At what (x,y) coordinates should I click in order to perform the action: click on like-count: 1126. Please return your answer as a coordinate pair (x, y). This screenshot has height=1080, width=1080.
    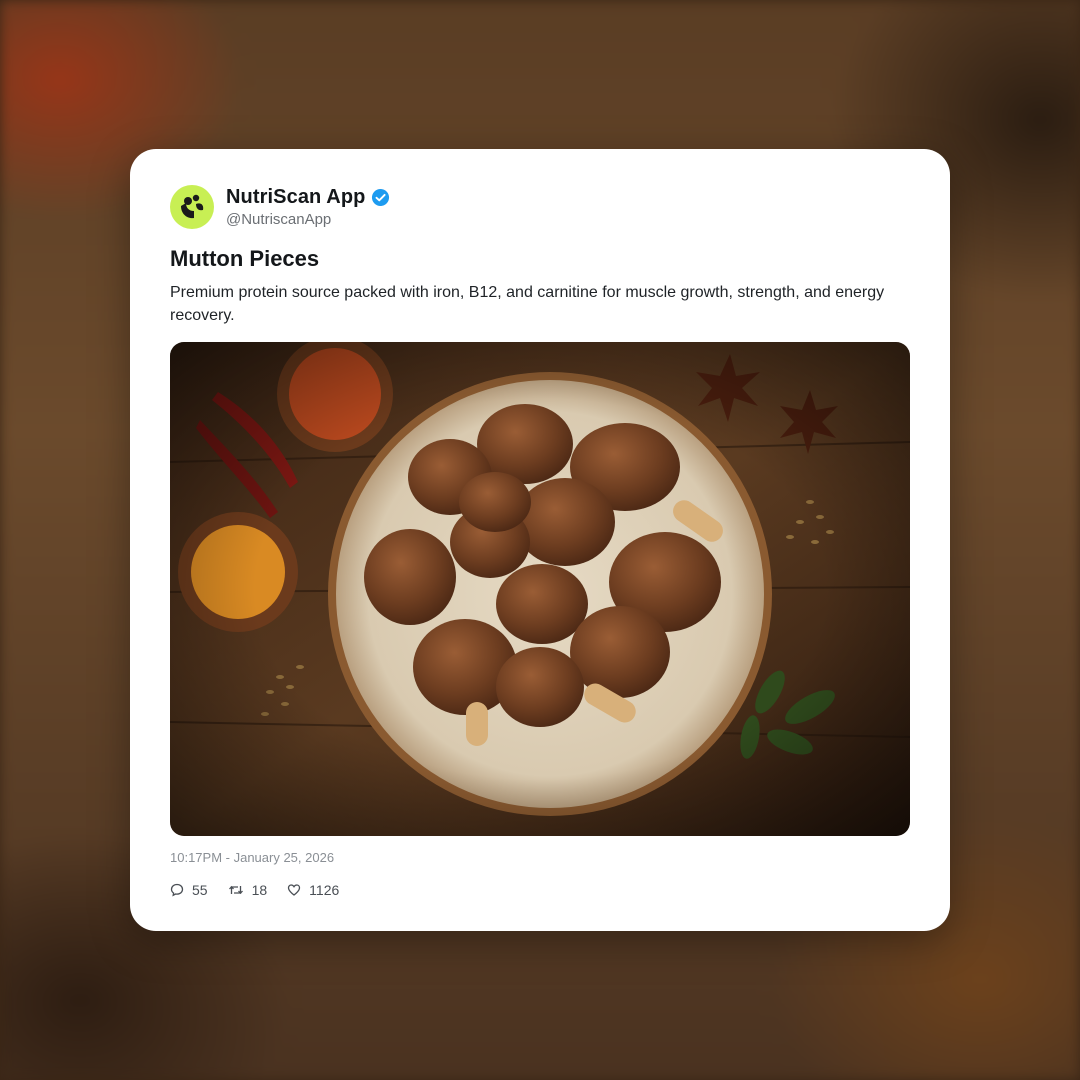
    Looking at the image, I should click on (324, 890).